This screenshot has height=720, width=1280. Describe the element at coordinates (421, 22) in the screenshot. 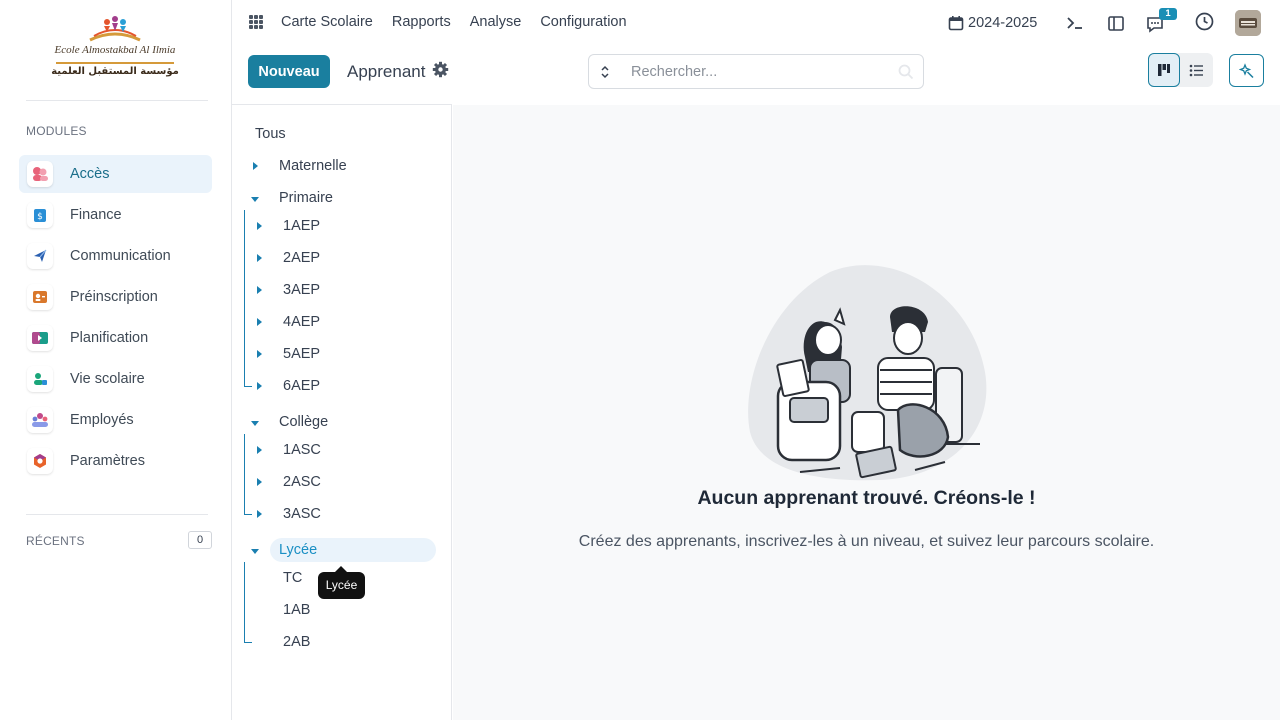

I see `nav-rapports: Rapports` at that location.